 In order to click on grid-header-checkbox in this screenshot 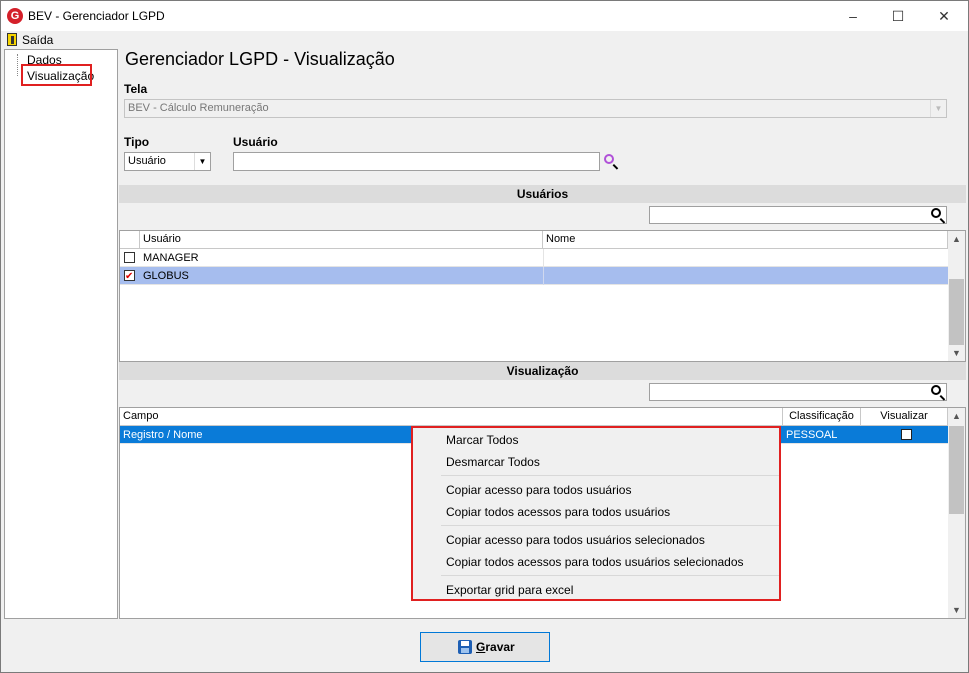, I will do `click(130, 240)`.